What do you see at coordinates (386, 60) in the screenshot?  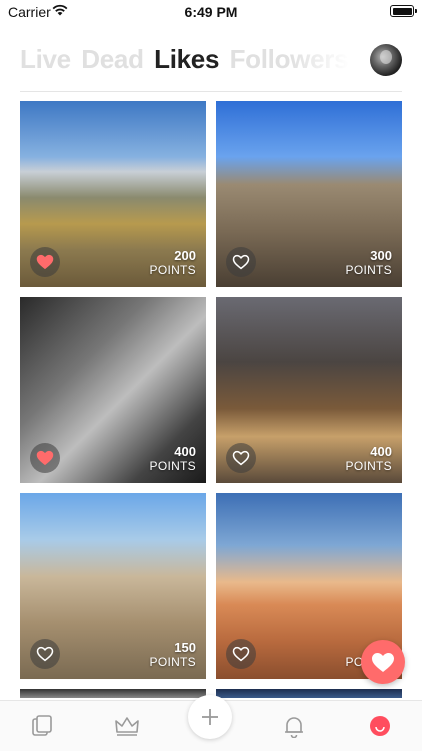 I see `avatar` at bounding box center [386, 60].